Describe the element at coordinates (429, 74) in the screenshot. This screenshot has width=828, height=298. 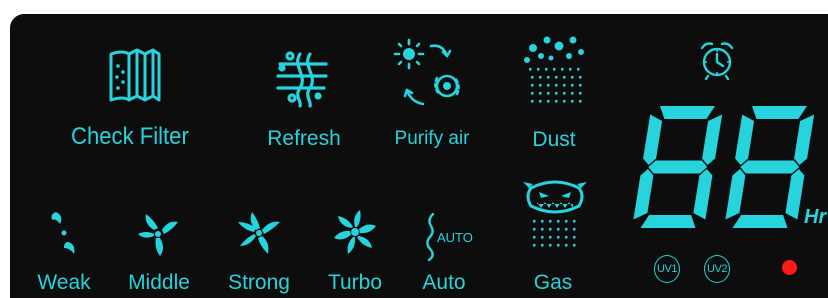
I see `purify-icon` at that location.